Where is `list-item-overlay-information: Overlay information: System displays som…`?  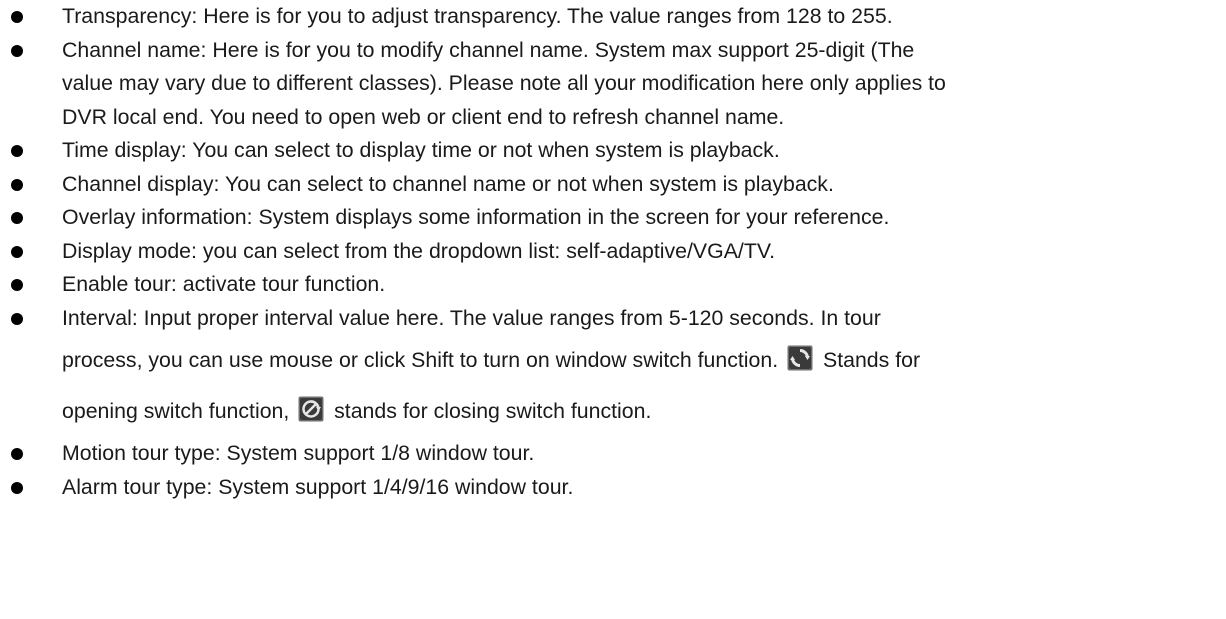 list-item-overlay-information: Overlay information: System displays som… is located at coordinates (613, 218).